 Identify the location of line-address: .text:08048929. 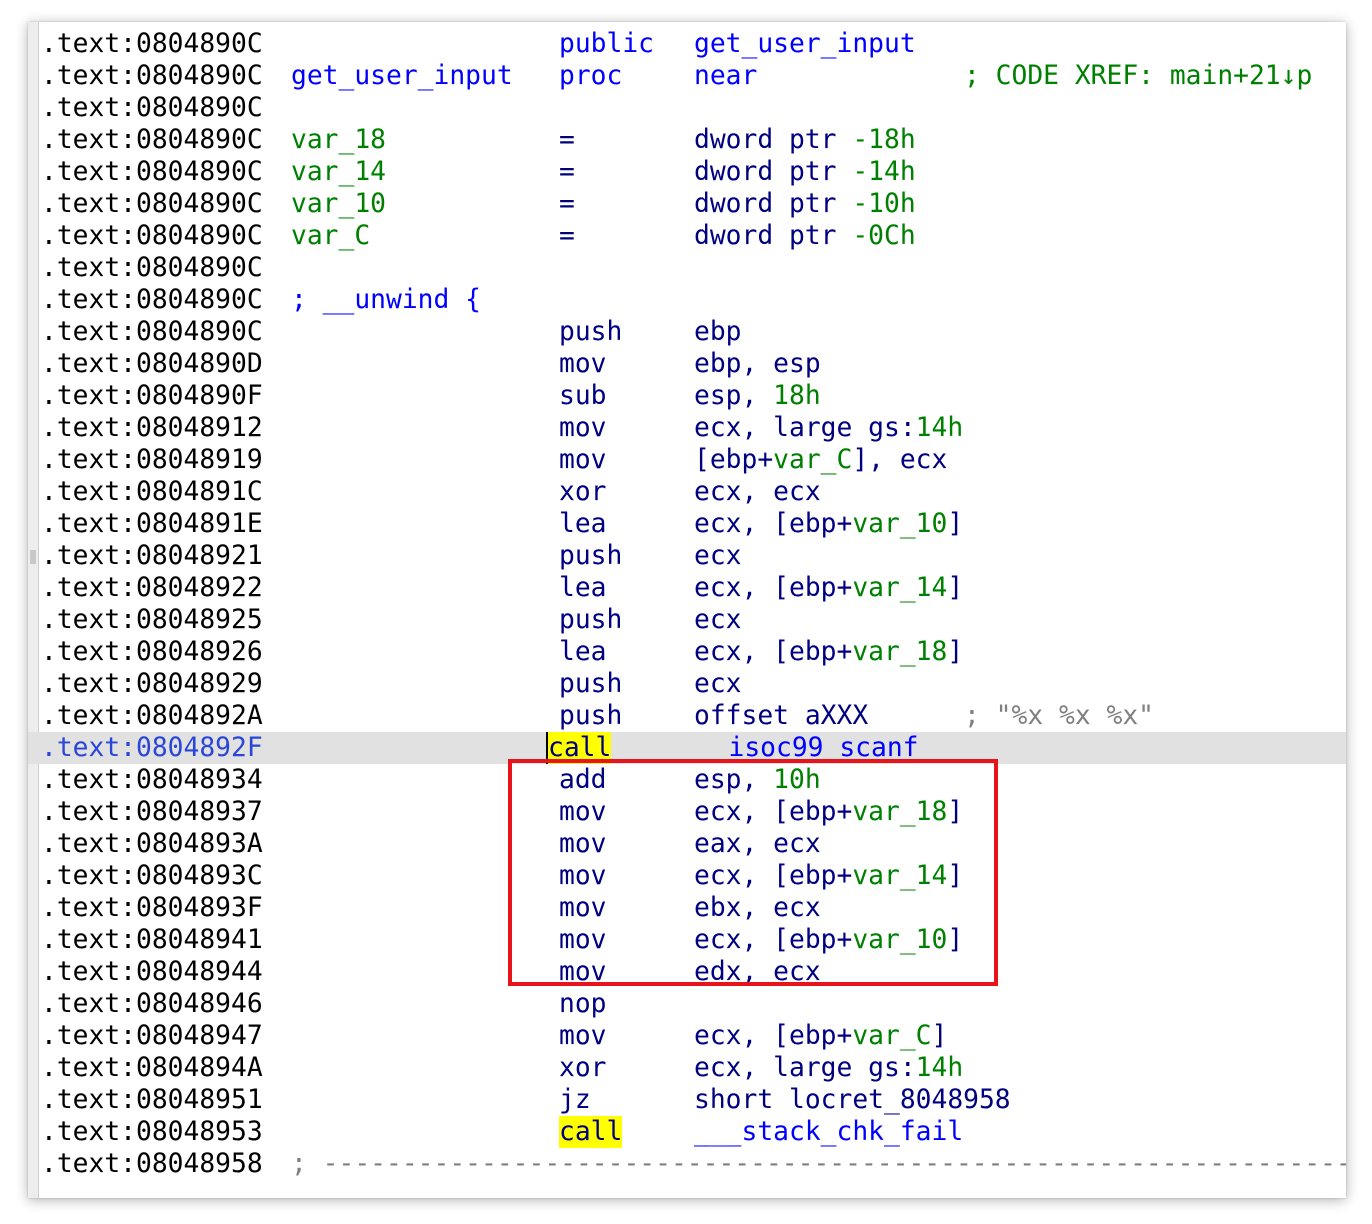
(152, 684).